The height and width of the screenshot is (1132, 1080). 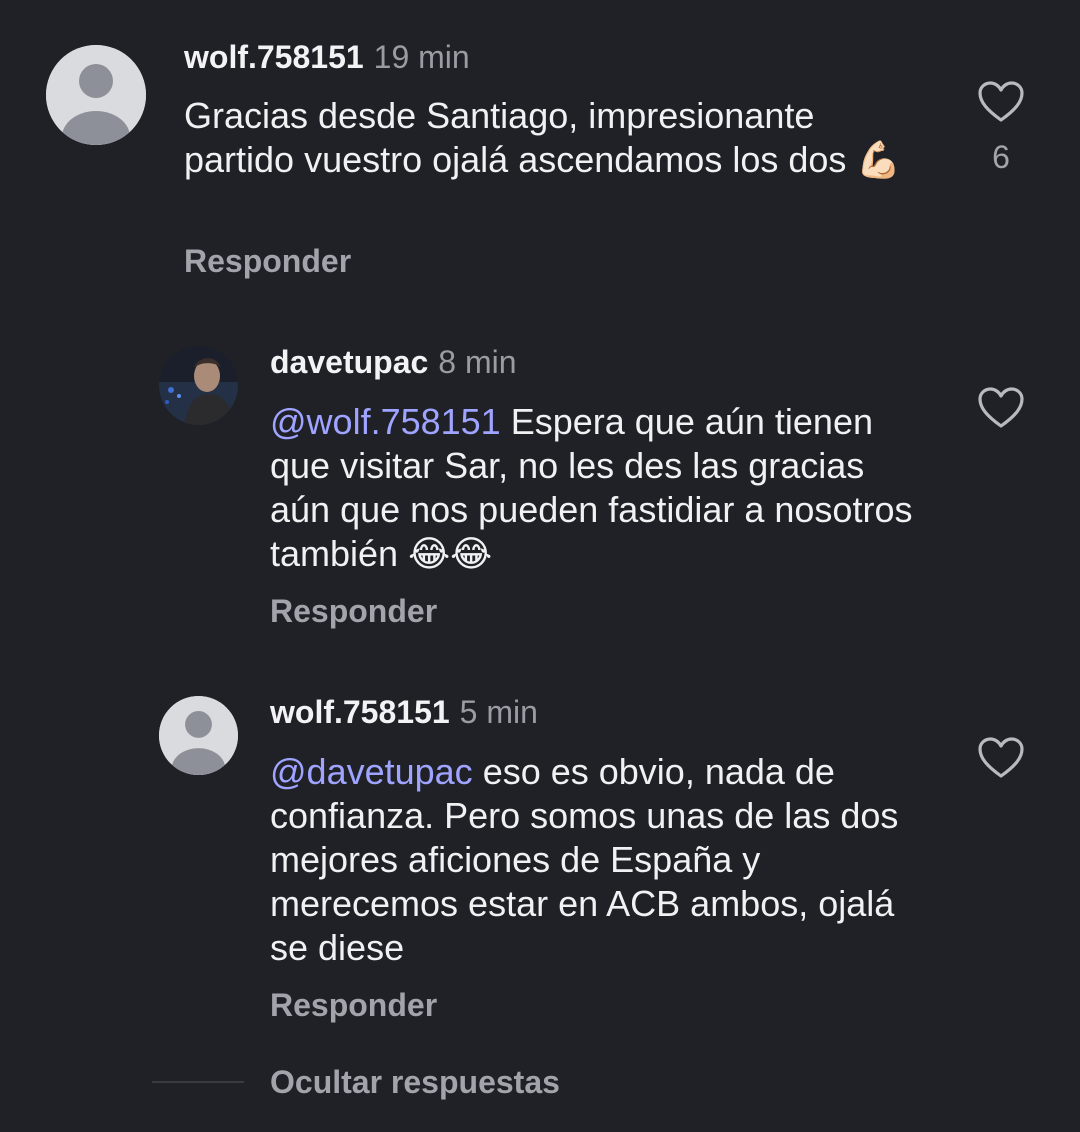 What do you see at coordinates (349, 362) in the screenshot?
I see `username: davetupac` at bounding box center [349, 362].